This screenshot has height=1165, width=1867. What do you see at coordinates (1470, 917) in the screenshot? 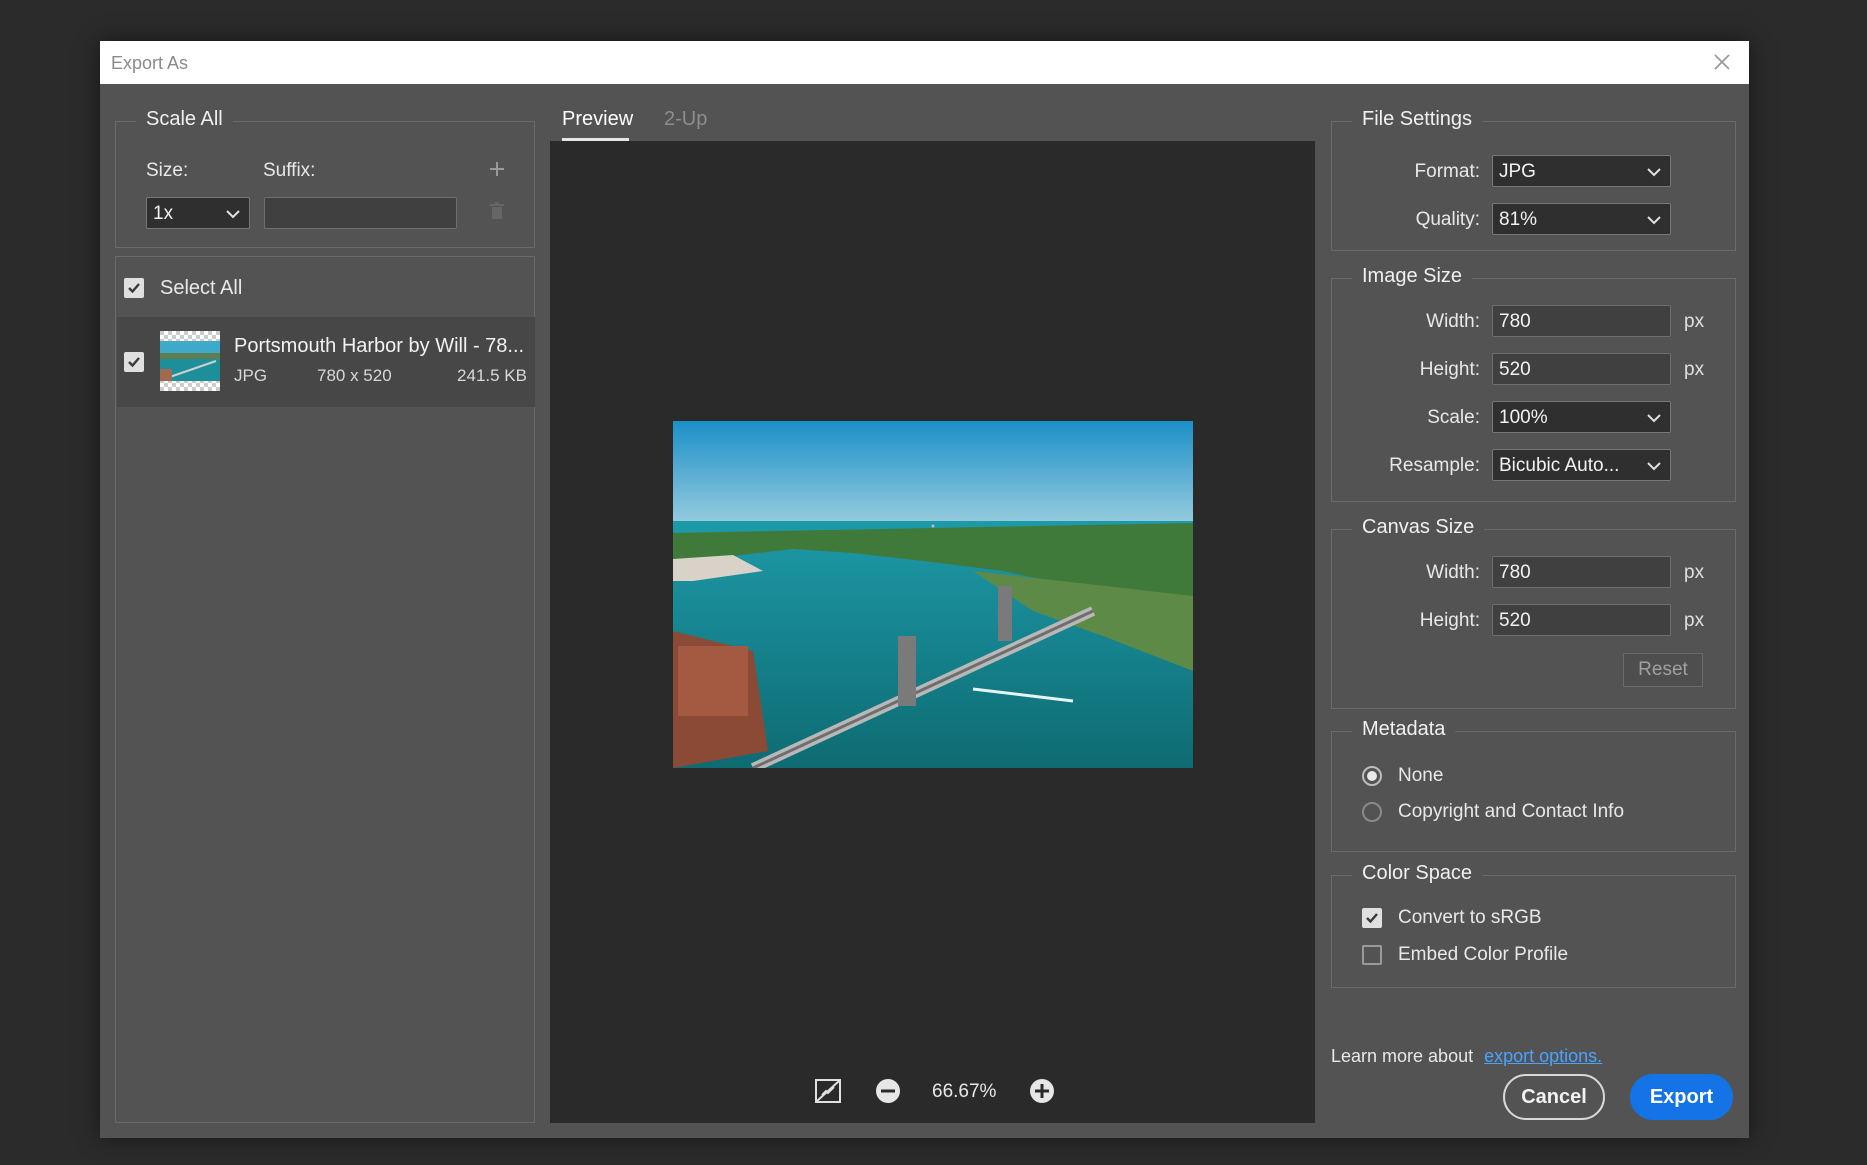
I see `convert-srgb-label: Convert to sRGB` at bounding box center [1470, 917].